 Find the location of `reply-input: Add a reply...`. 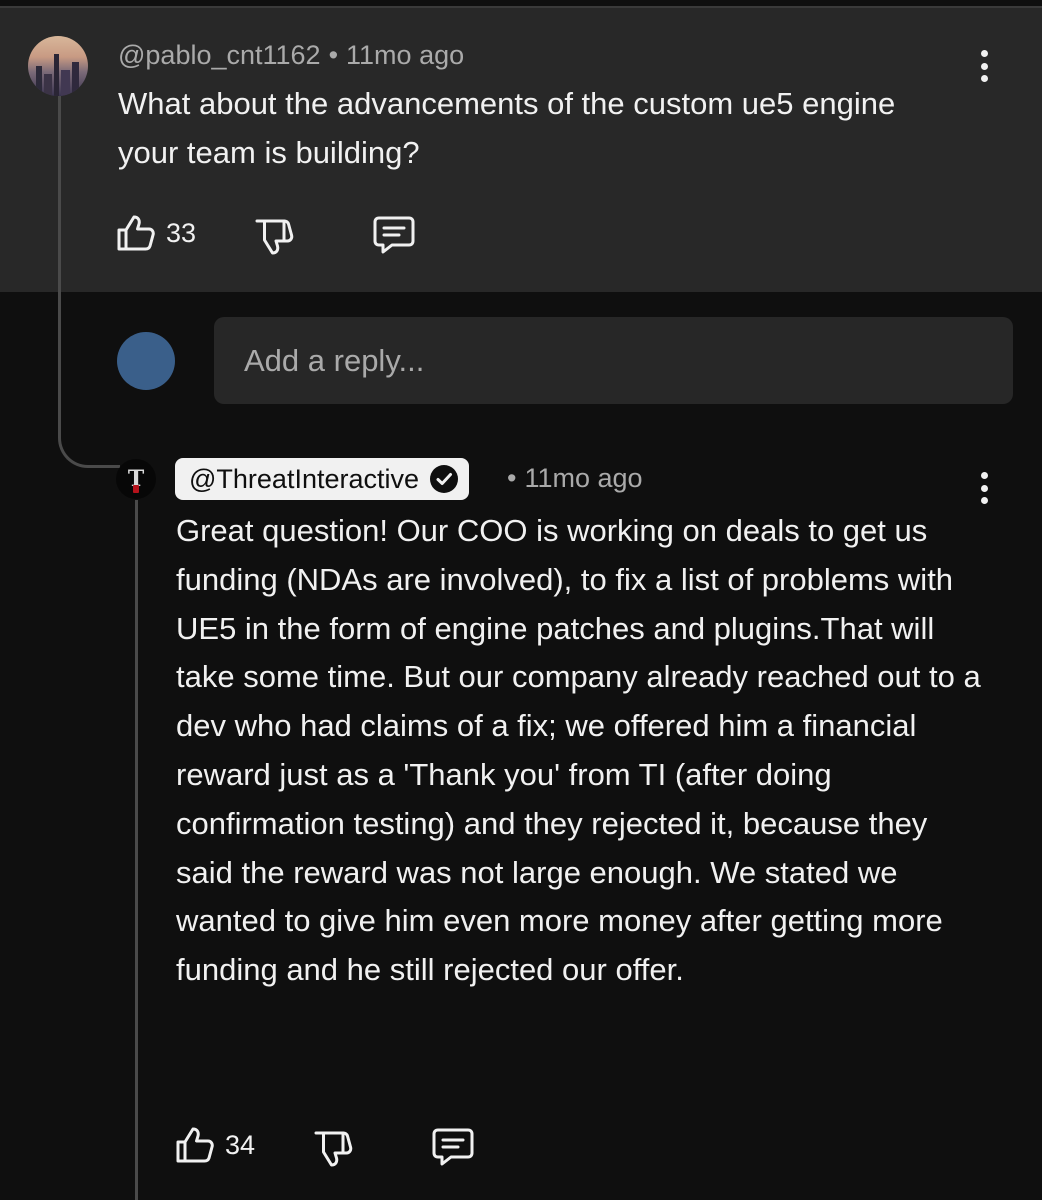

reply-input: Add a reply... is located at coordinates (613, 360).